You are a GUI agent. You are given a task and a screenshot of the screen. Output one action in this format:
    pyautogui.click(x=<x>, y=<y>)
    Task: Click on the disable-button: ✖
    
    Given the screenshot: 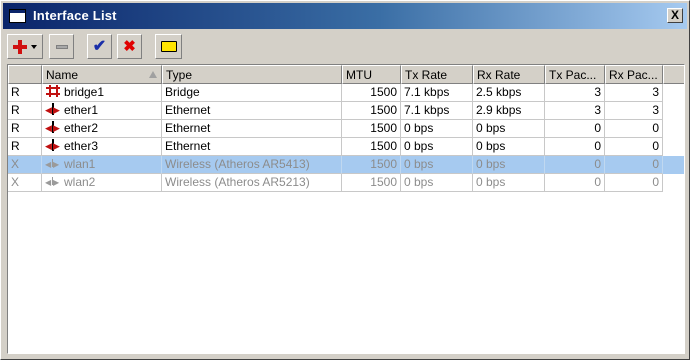 What is the action you would take?
    pyautogui.click(x=129, y=46)
    